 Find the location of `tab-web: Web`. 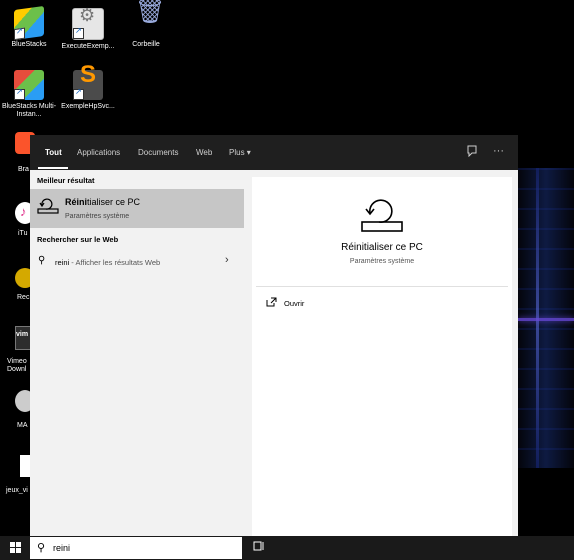

tab-web: Web is located at coordinates (204, 152).